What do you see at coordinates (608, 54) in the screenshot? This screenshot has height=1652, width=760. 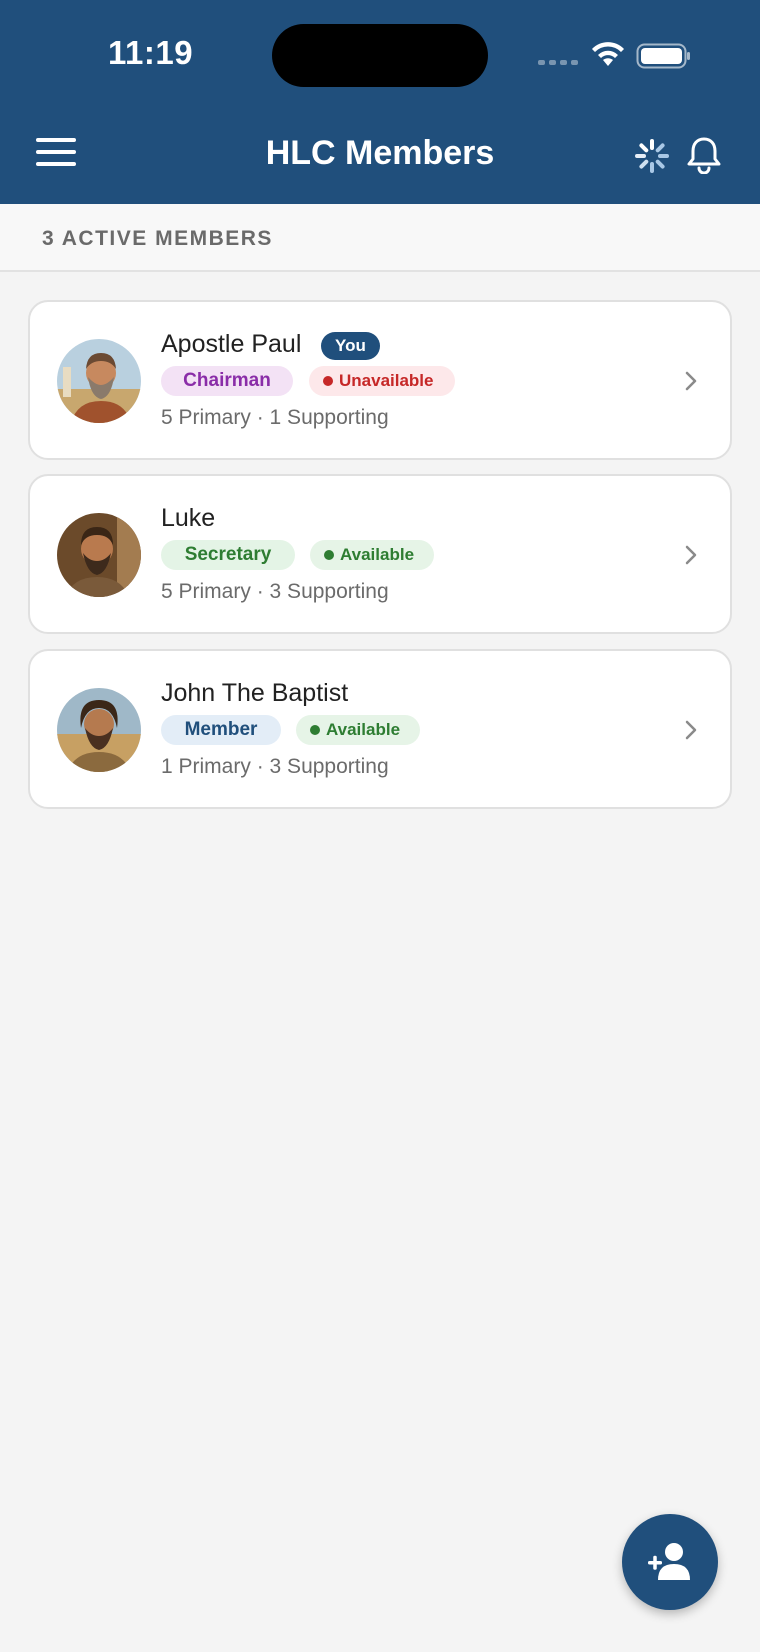 I see `wifi-icon` at bounding box center [608, 54].